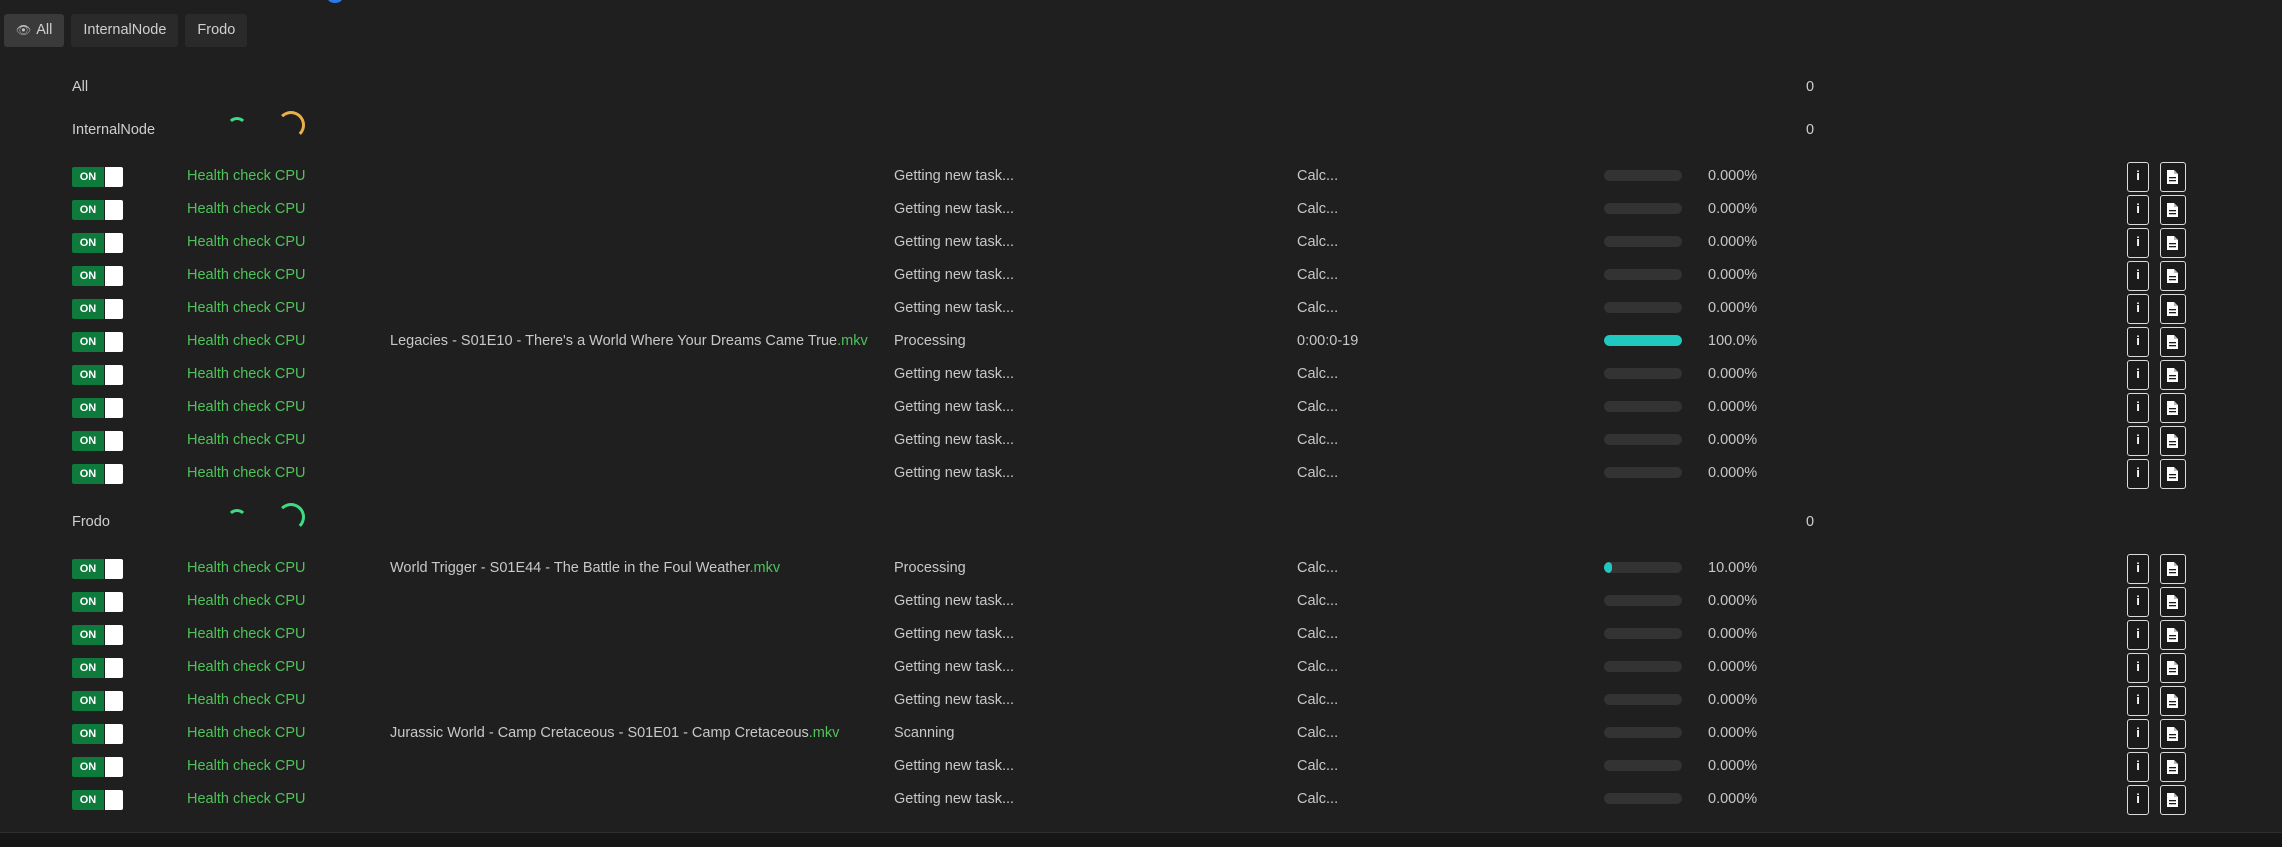 The width and height of the screenshot is (2282, 847). I want to click on tab-frodo-label: Frodo, so click(216, 30).